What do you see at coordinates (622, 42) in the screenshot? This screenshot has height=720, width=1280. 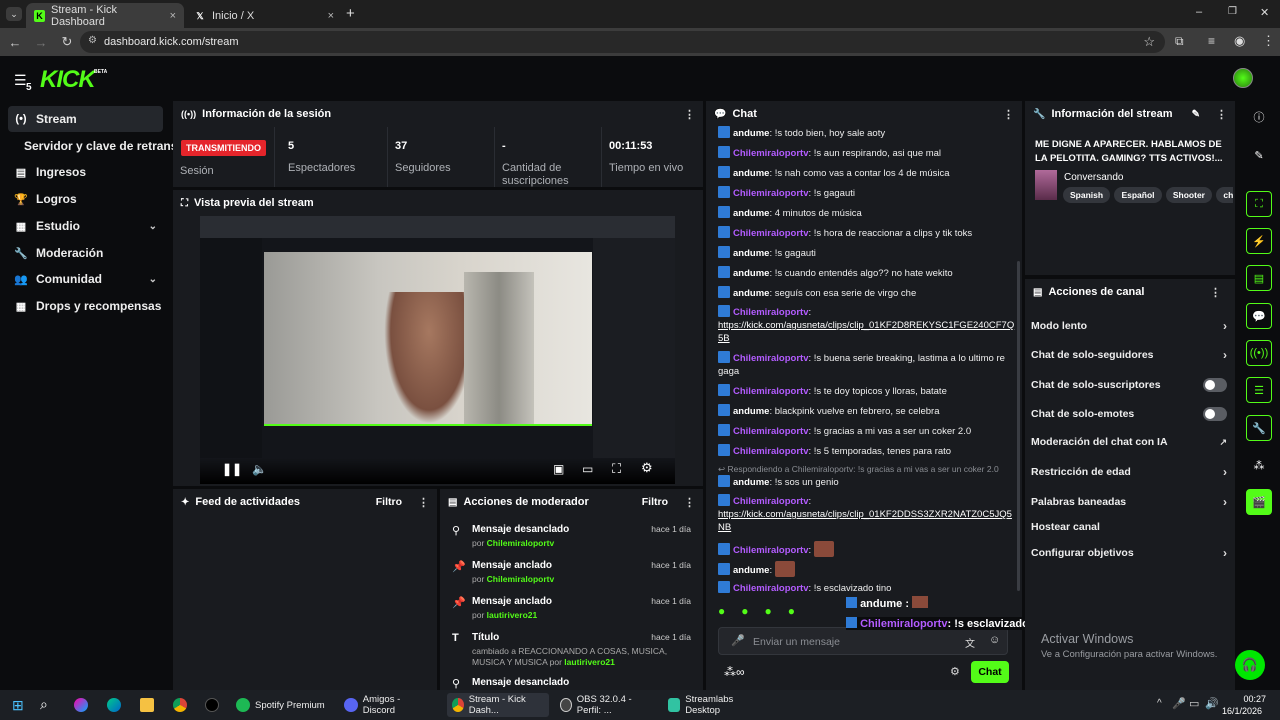 I see `url-field: ⚙ dashboard.kick.com/stream ☆` at bounding box center [622, 42].